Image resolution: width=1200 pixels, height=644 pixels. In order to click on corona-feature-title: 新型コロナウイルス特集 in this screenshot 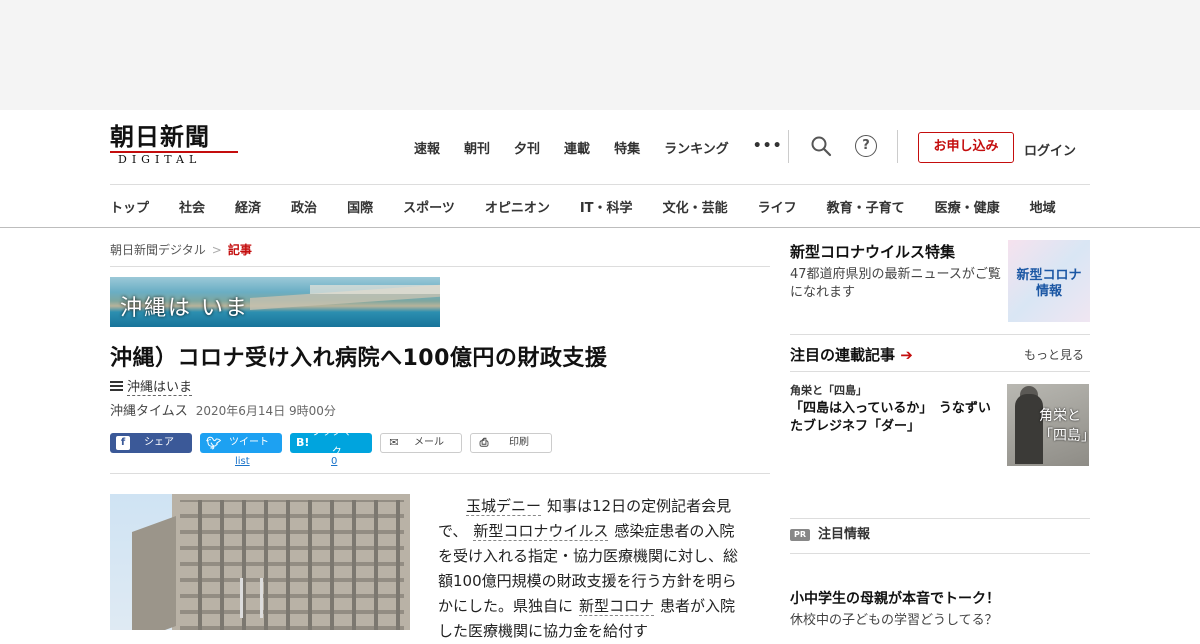, I will do `click(872, 251)`.